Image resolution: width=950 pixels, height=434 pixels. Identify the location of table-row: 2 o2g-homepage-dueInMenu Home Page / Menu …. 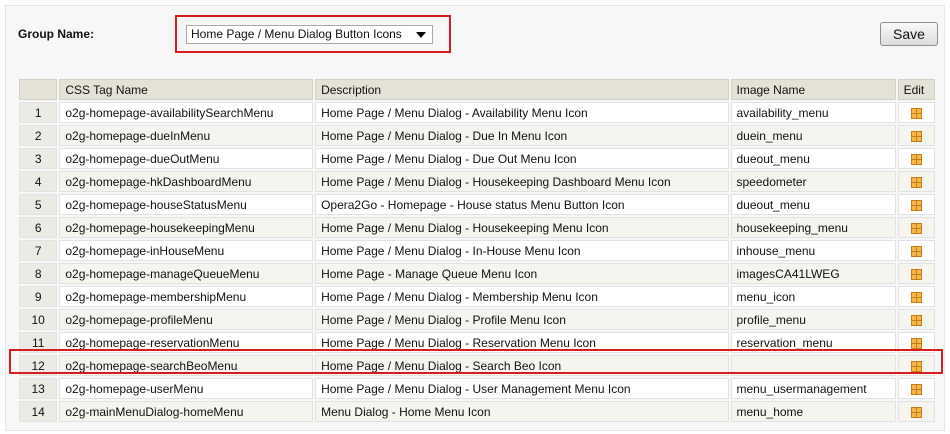
(477, 135).